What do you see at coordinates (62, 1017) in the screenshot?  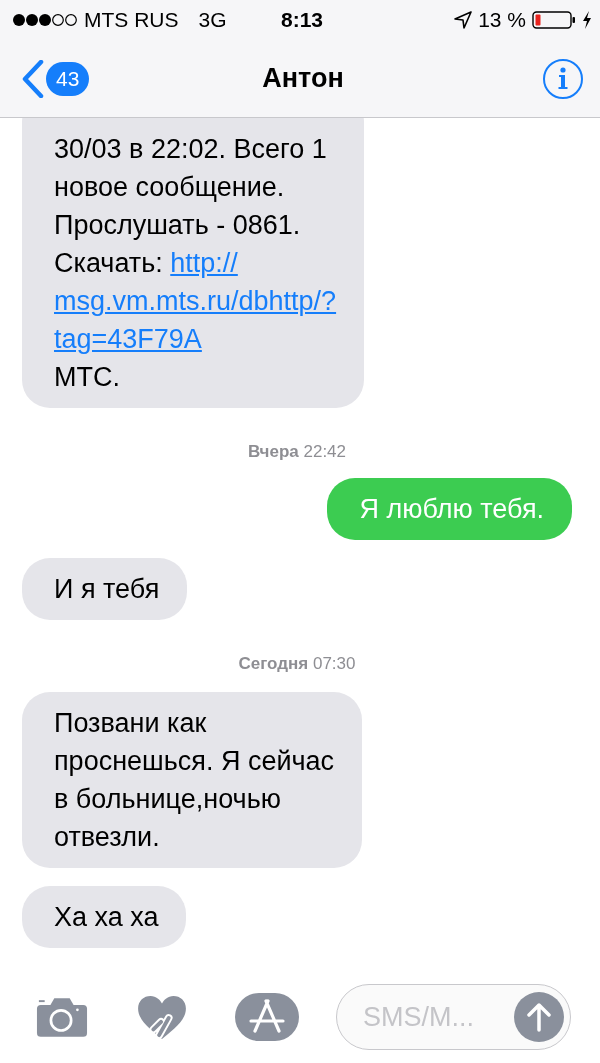 I see `camera-icon` at bounding box center [62, 1017].